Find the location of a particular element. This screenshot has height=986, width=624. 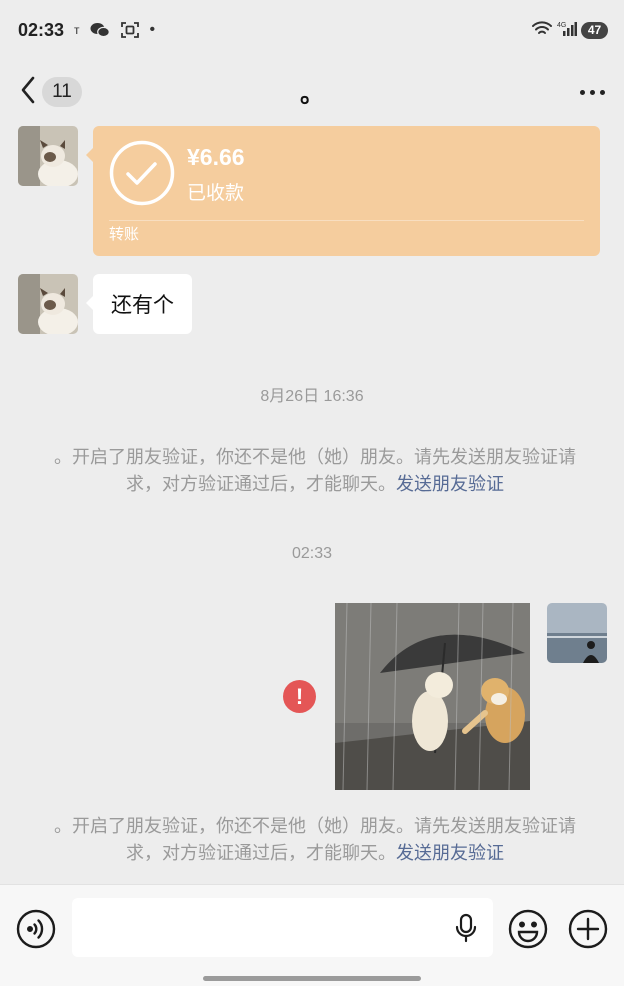

my-avatar is located at coordinates (577, 633).